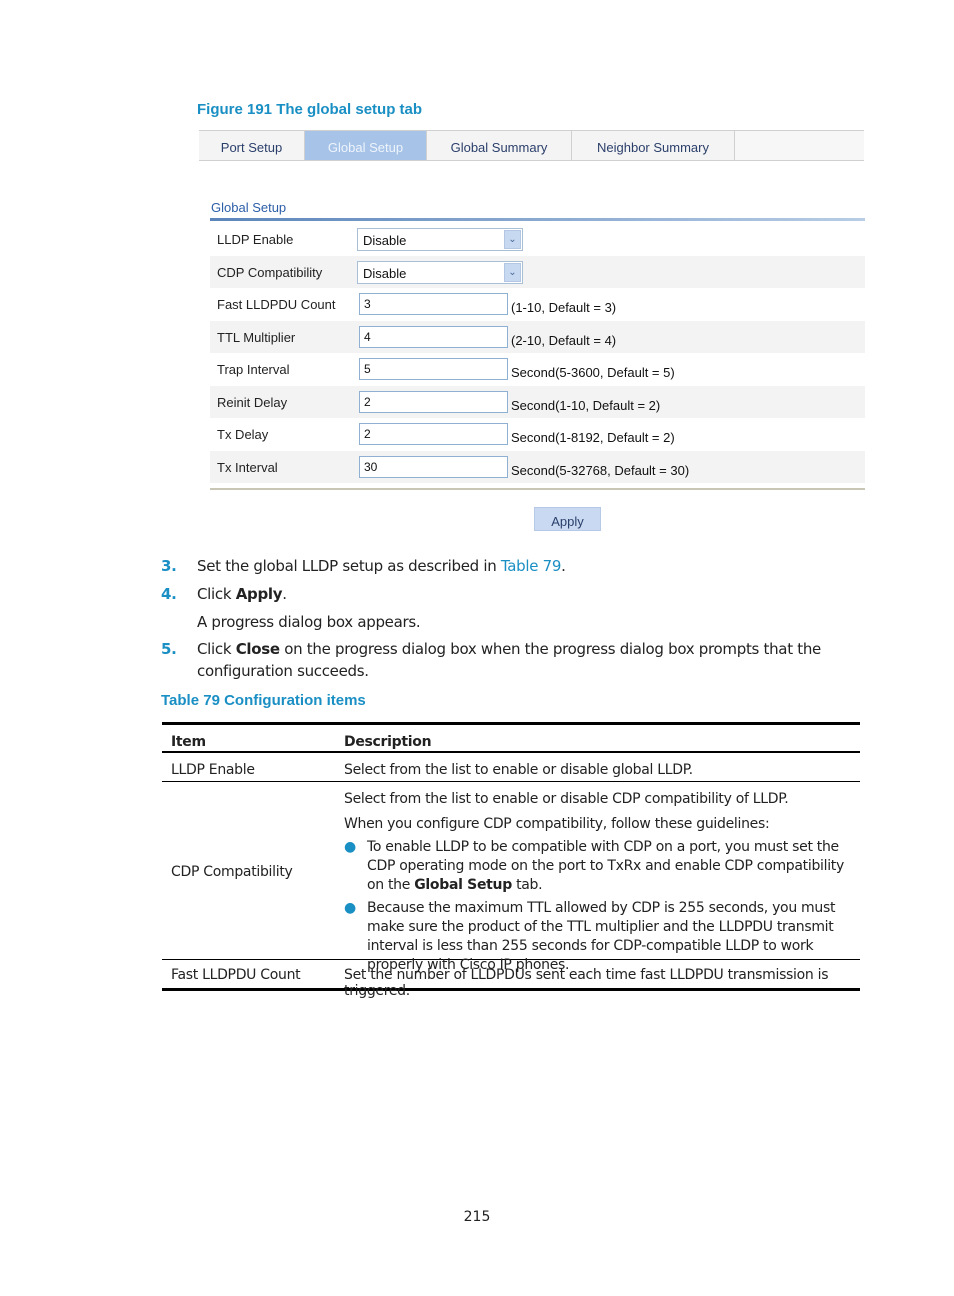 This screenshot has height=1296, width=954. Describe the element at coordinates (385, 273) in the screenshot. I see `cdp-compatibility-value: Disable` at that location.